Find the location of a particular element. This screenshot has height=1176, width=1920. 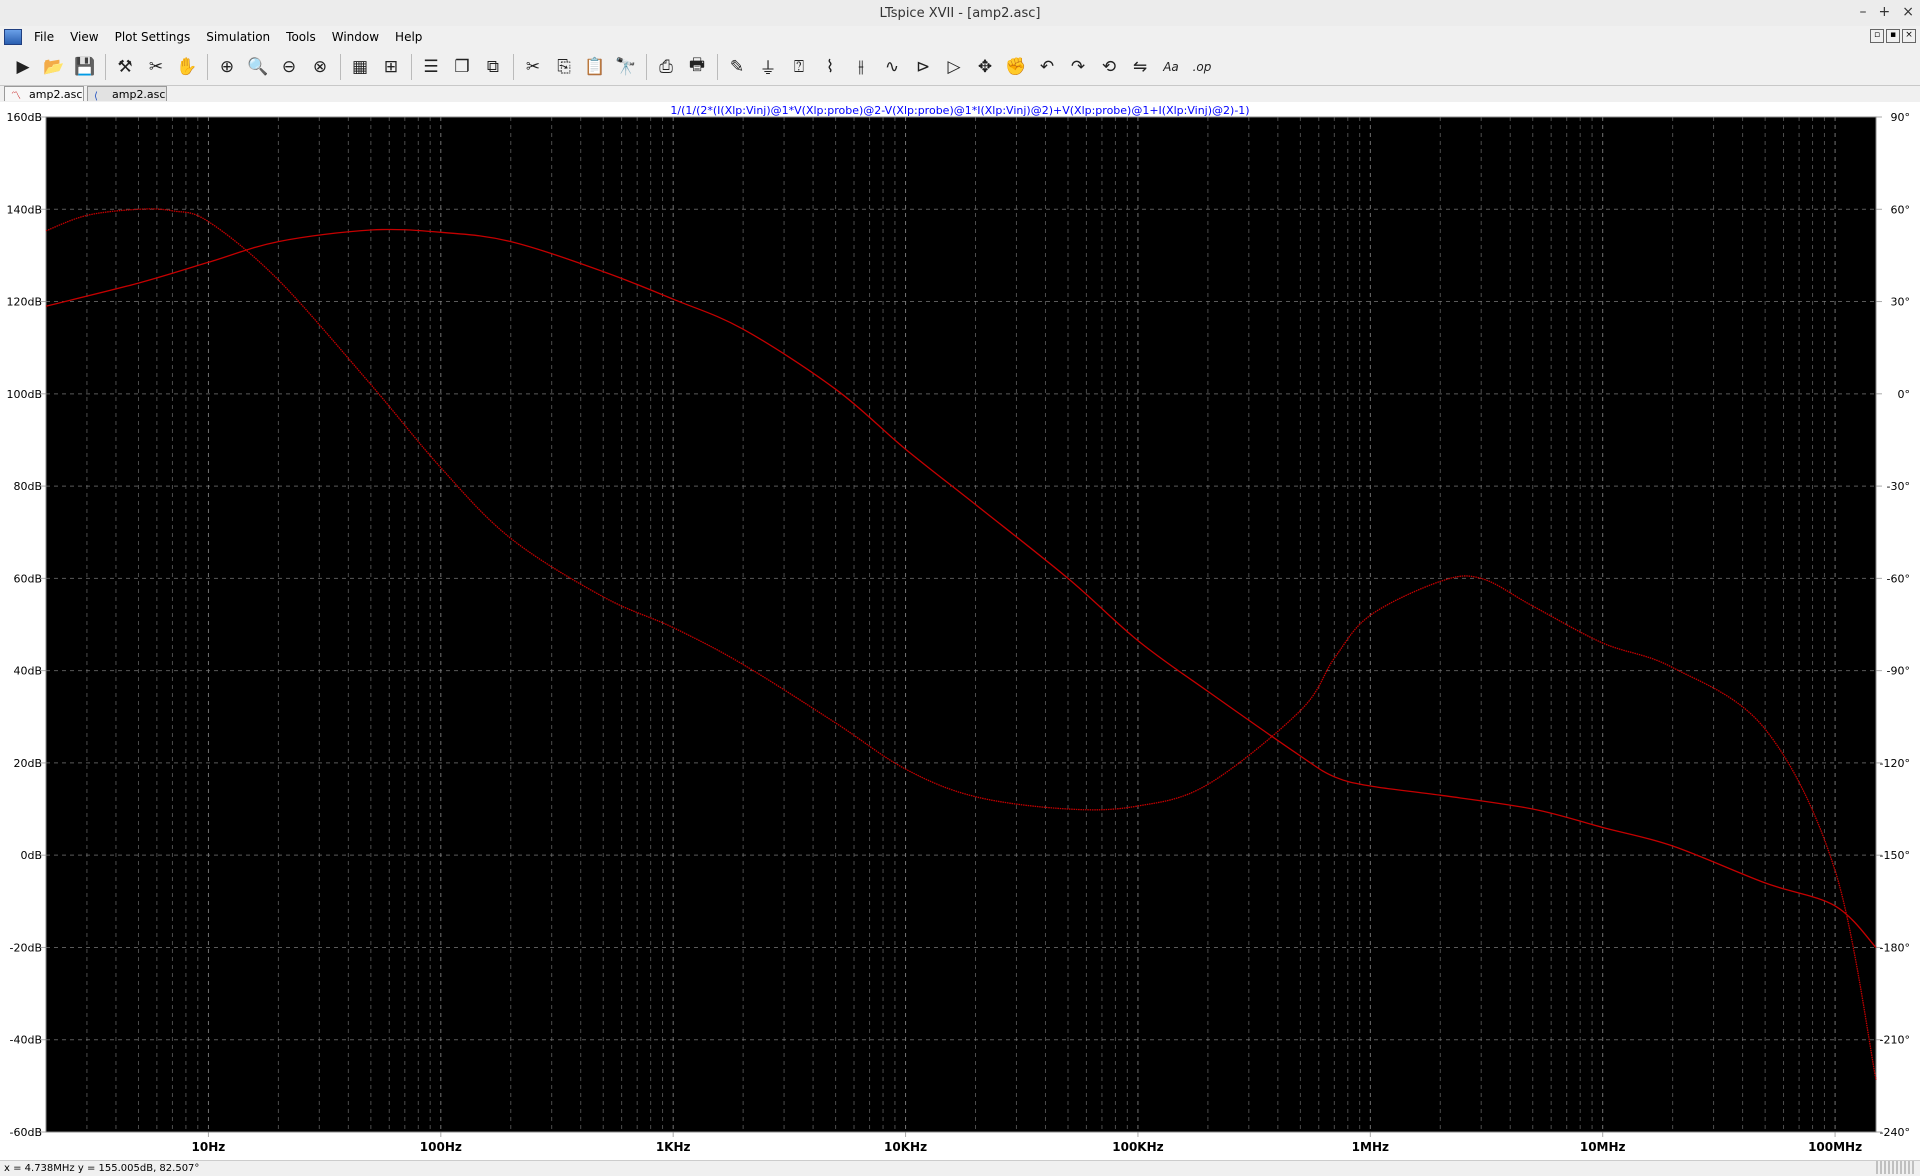

run-icon: ▶ is located at coordinates (23, 66).